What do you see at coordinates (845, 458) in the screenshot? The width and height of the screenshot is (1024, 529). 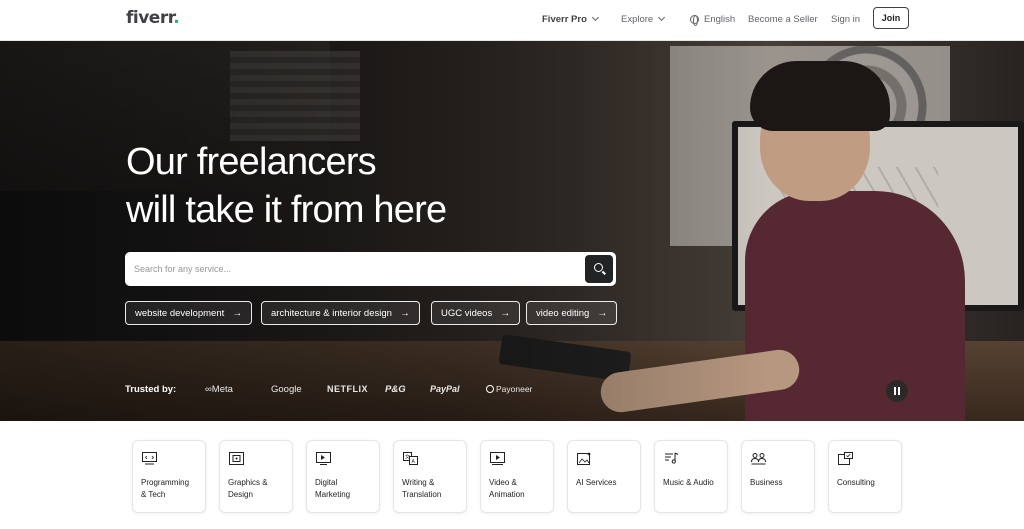 I see `consulting-chat-icon` at bounding box center [845, 458].